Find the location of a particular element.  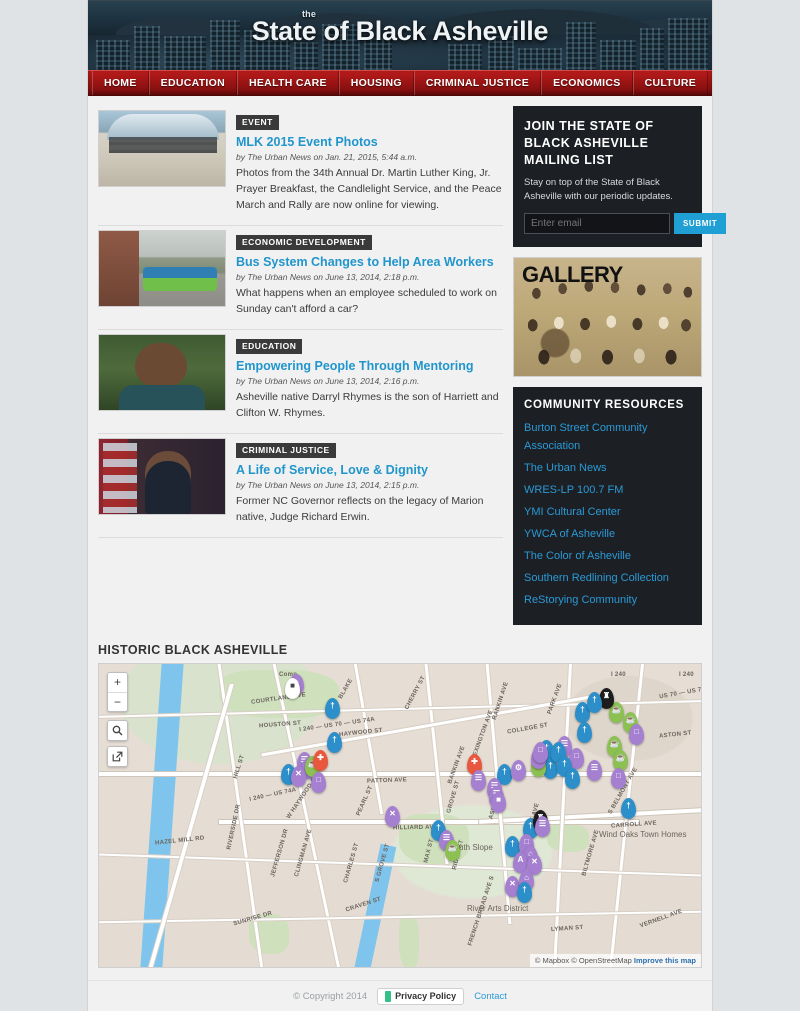

map-pin-red: ✚ is located at coordinates (320, 761).